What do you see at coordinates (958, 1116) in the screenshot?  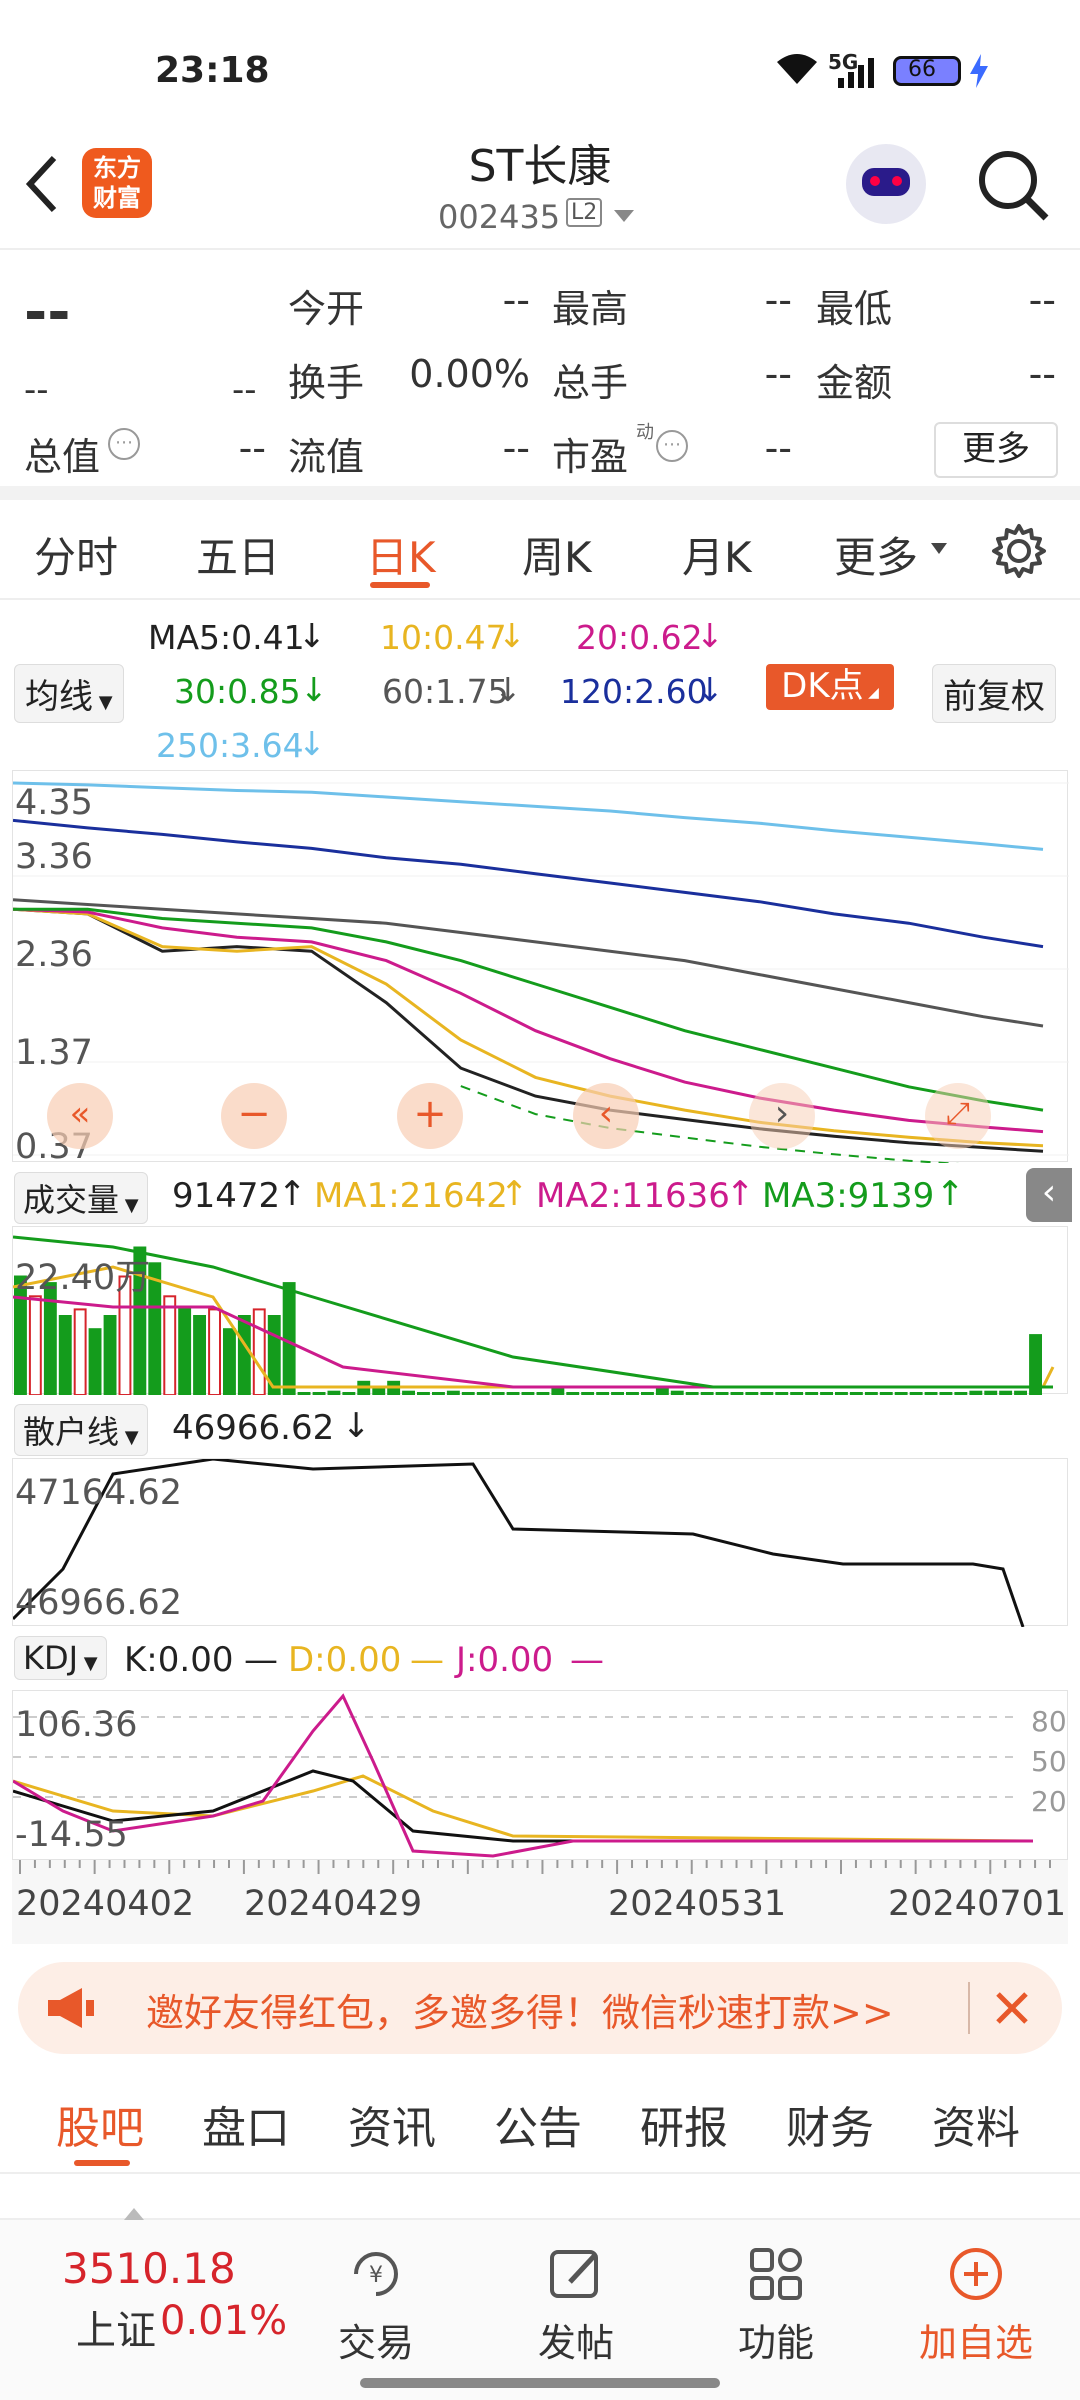 I see `fullscreen-icon: ⤢` at bounding box center [958, 1116].